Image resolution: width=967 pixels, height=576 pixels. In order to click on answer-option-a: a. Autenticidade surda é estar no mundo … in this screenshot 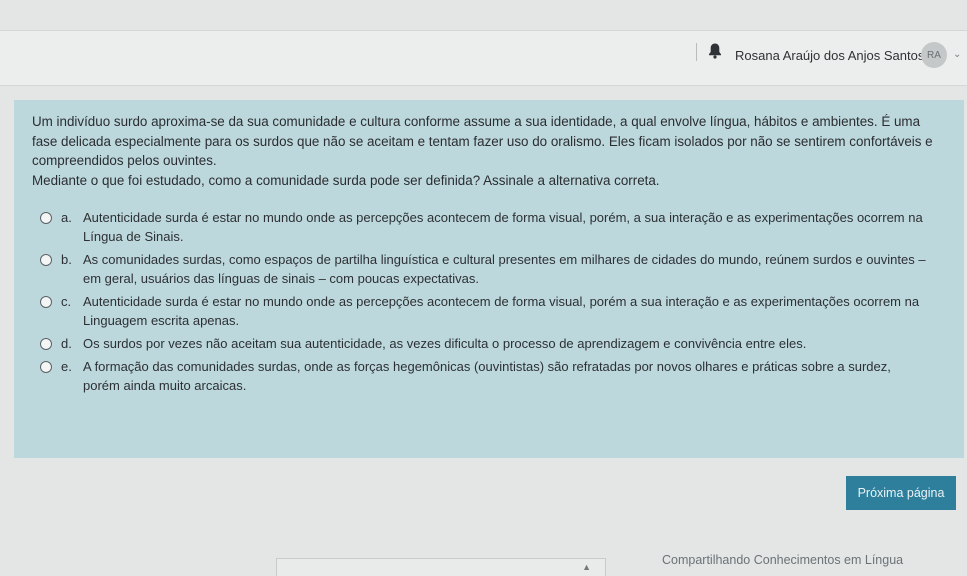, I will do `click(489, 227)`.